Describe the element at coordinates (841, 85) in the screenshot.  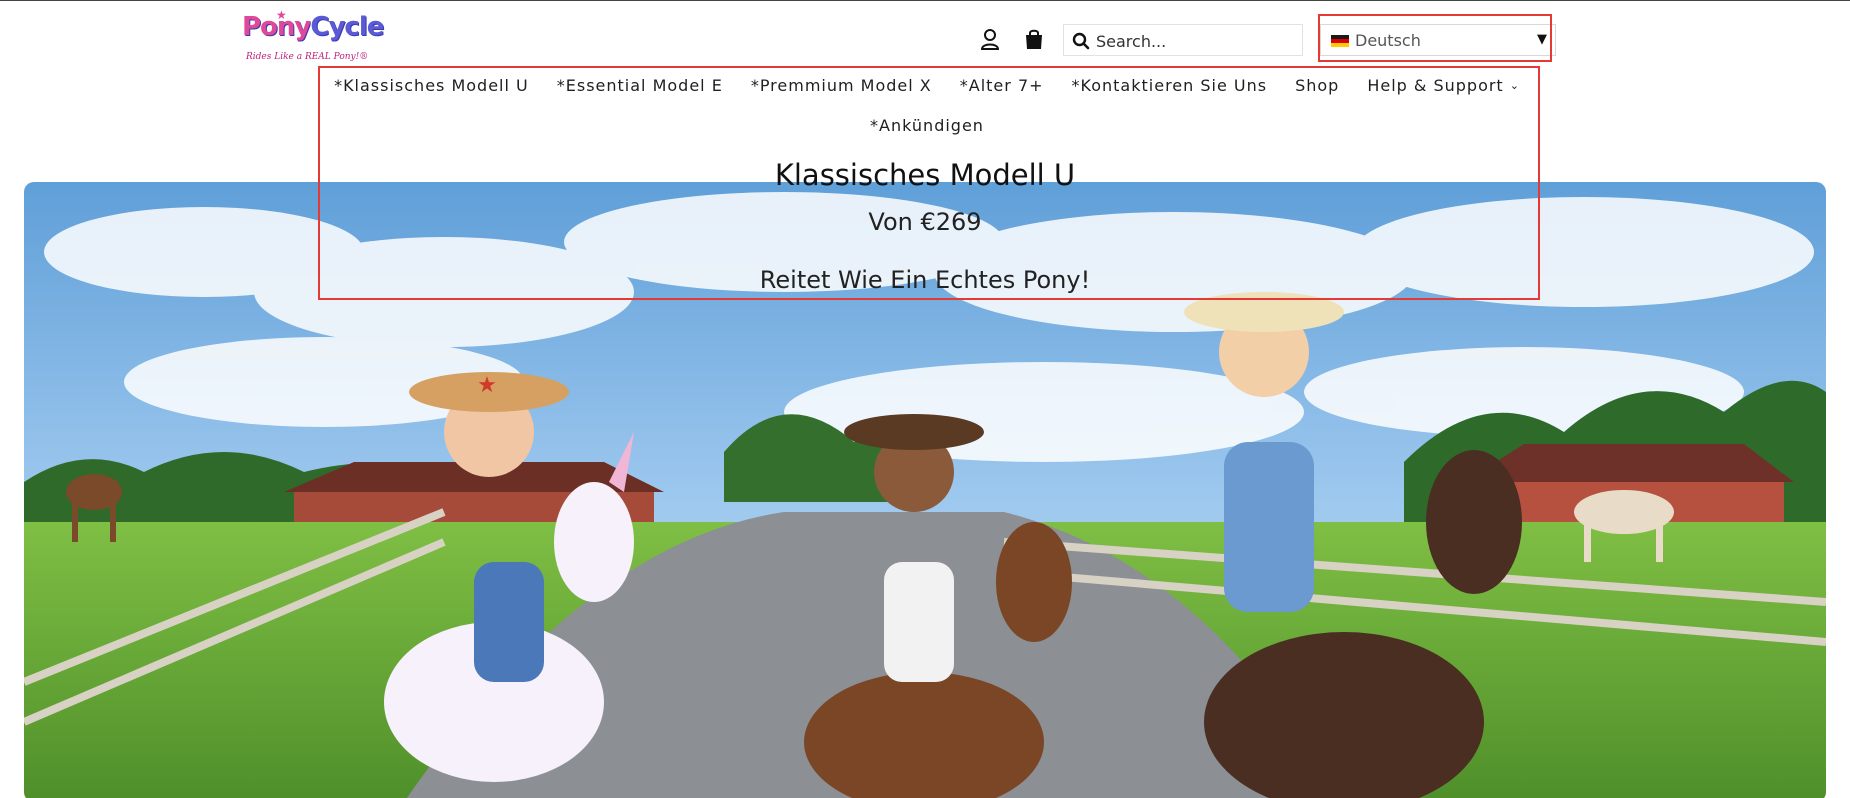
I see `nav-item-premmium-model-x: *Premmium Model X` at that location.